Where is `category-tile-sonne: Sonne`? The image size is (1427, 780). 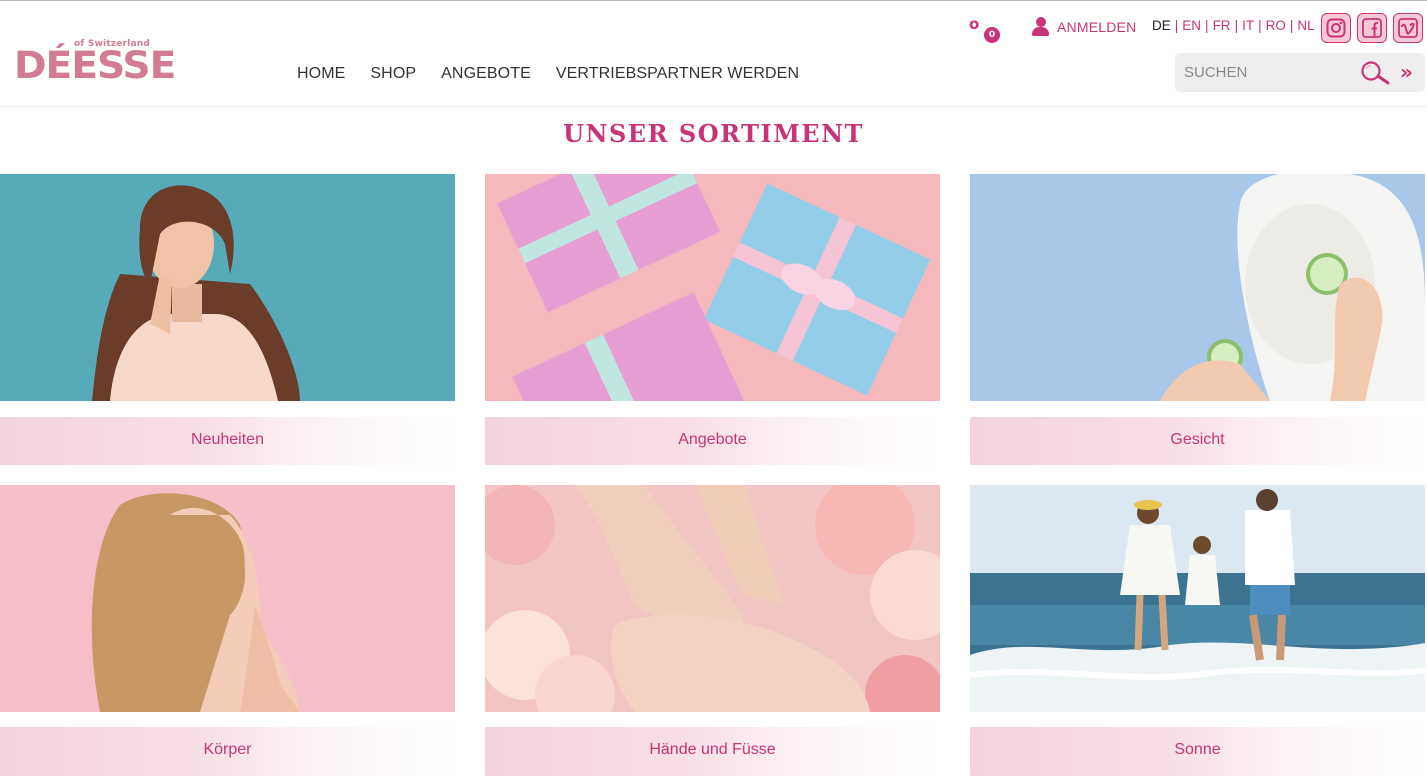 category-tile-sonne: Sonne is located at coordinates (1197, 630).